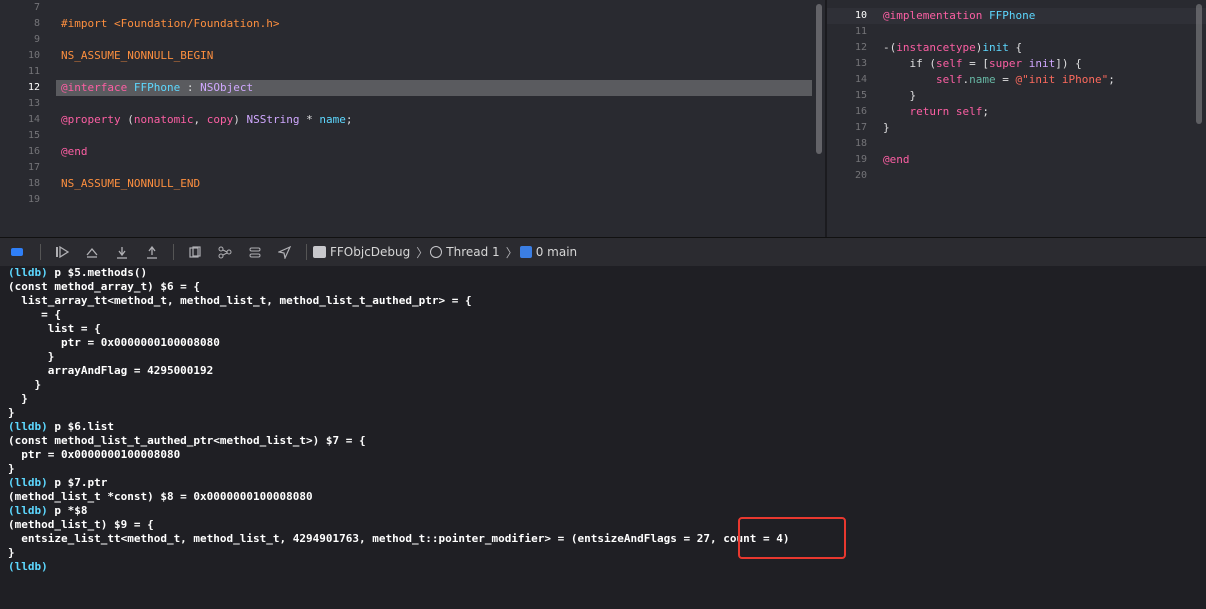  Describe the element at coordinates (975, 63) in the screenshot. I see `code-text: = [` at that location.